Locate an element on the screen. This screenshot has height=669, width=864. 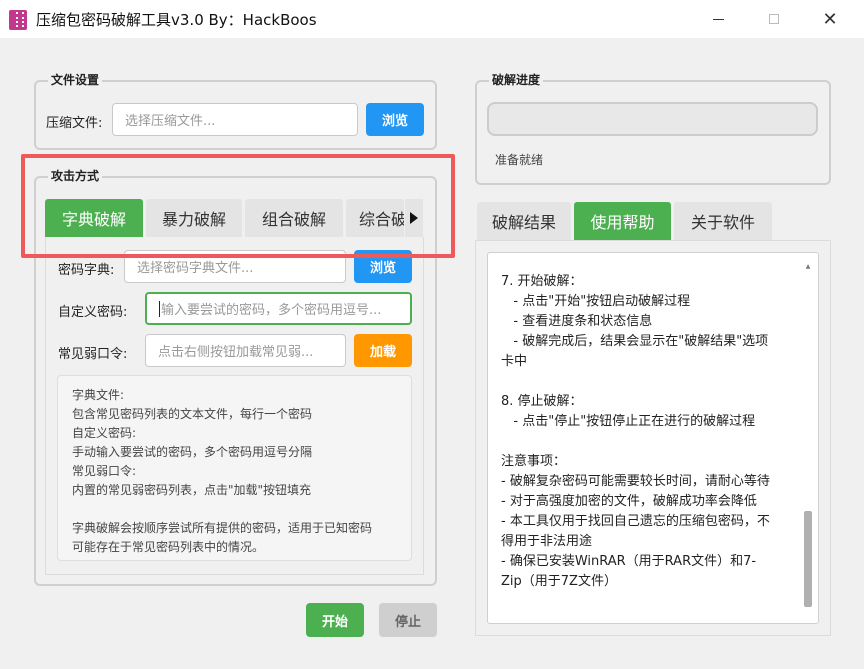
tab-dictionary: 字典破解 is located at coordinates (94, 218).